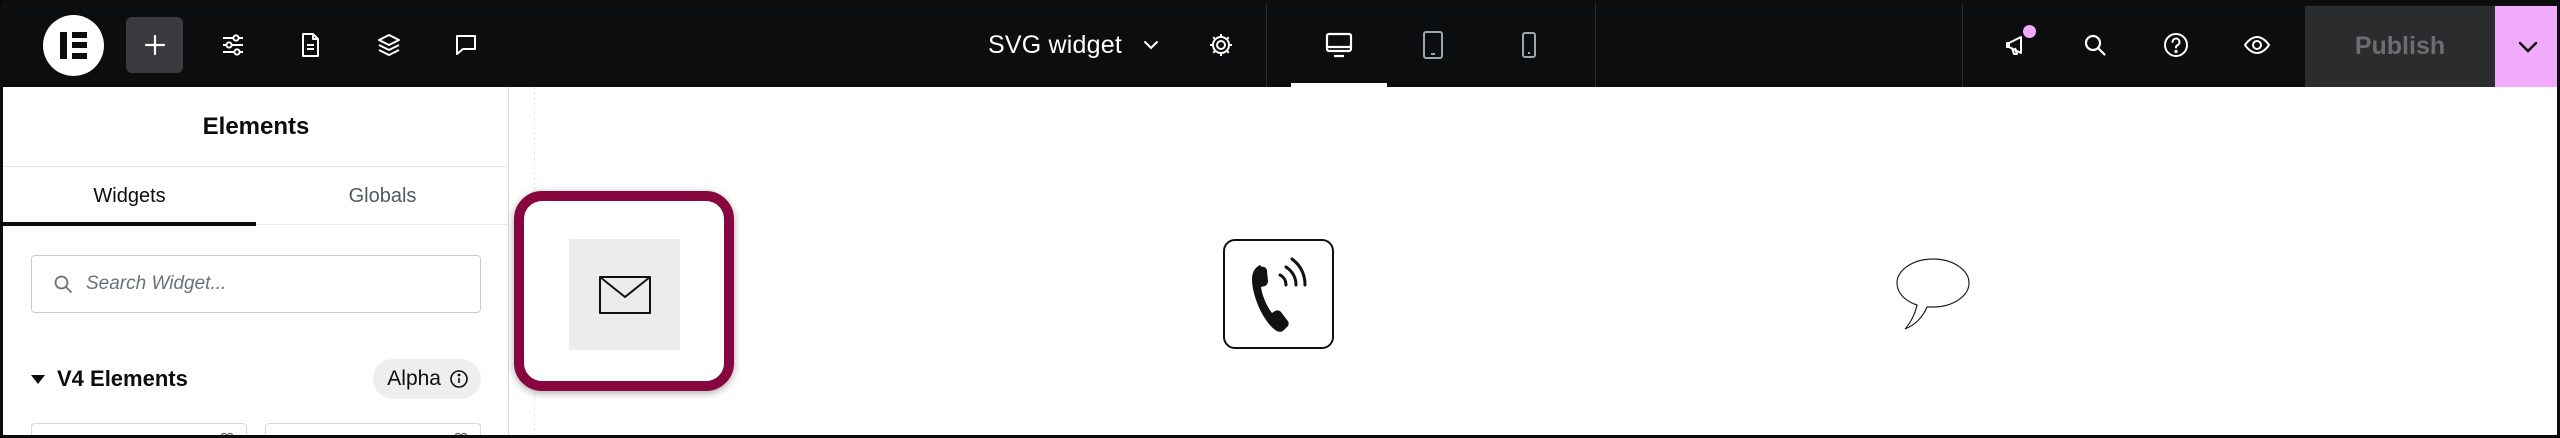  Describe the element at coordinates (1933, 294) in the screenshot. I see `svg-widget-speech-bubble` at that location.